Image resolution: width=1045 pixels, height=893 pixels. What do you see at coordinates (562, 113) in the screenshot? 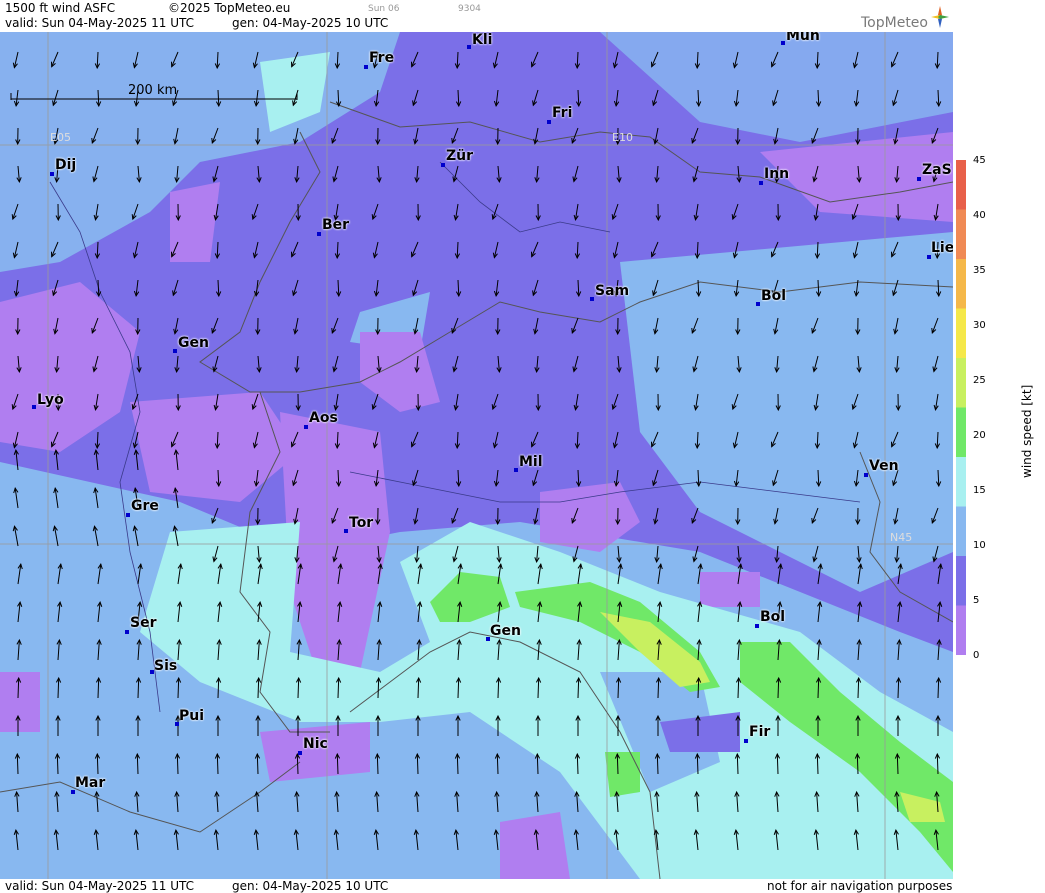
I see `city-label: Fri` at bounding box center [562, 113].